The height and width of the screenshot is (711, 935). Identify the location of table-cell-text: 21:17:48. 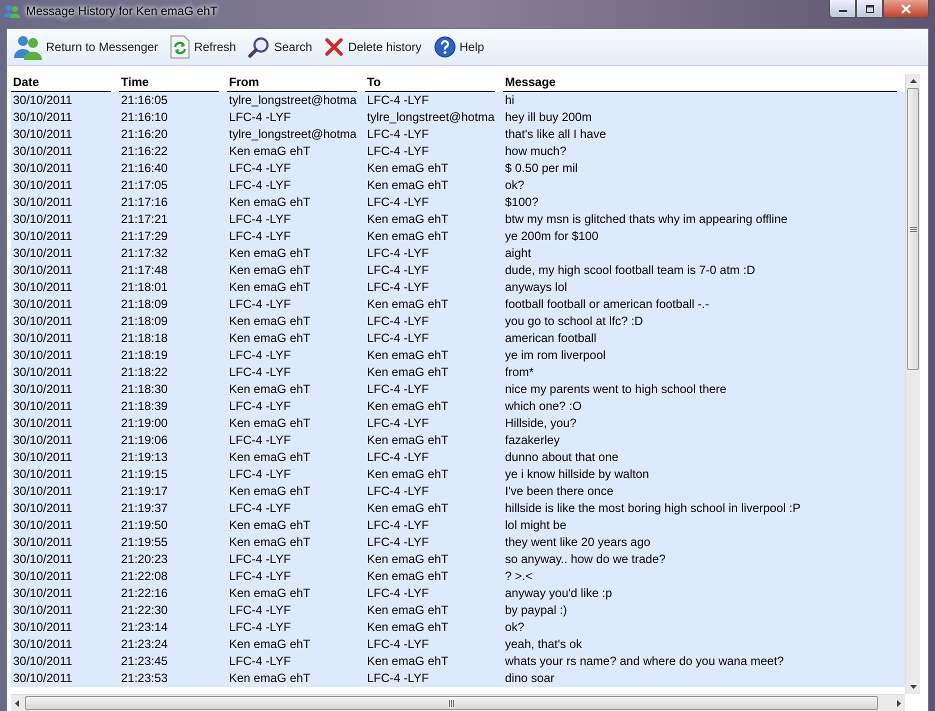
(144, 270).